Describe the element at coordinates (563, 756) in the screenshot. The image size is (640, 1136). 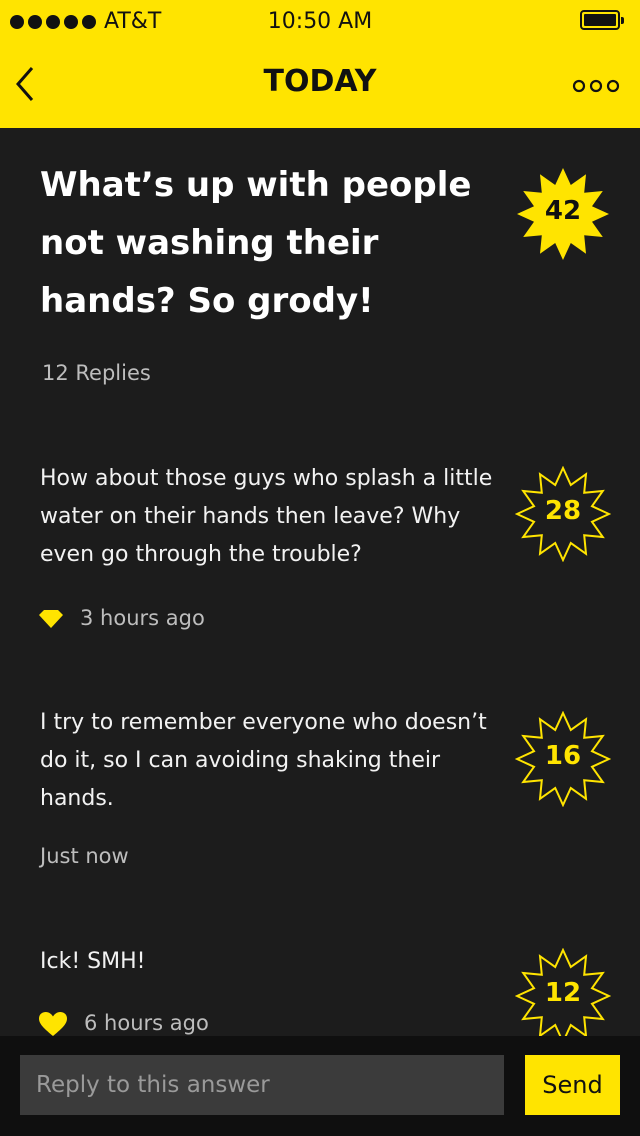
I see `answer-score: 16` at that location.